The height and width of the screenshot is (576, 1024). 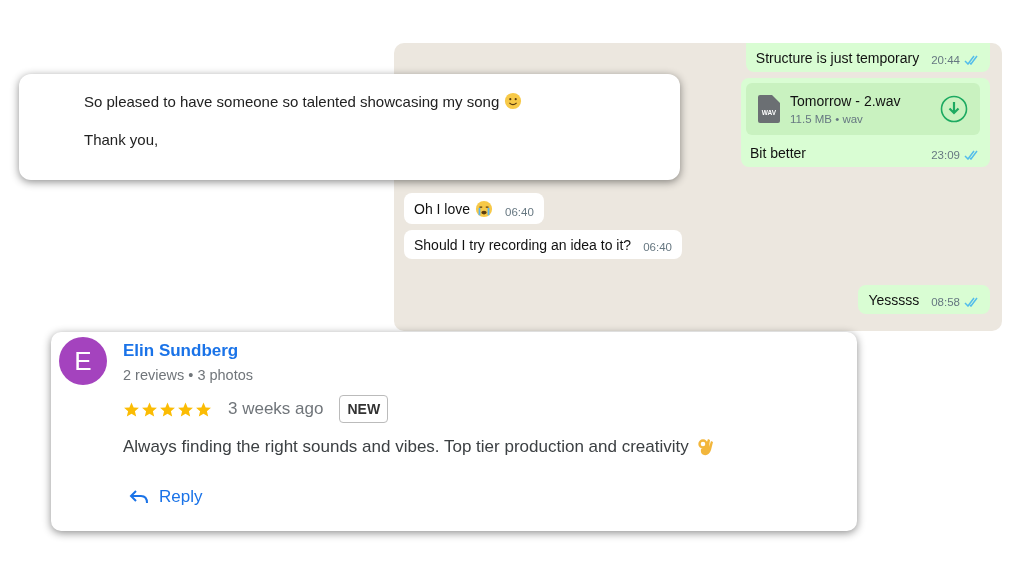 I want to click on message-text: Oh I love, so click(x=454, y=209).